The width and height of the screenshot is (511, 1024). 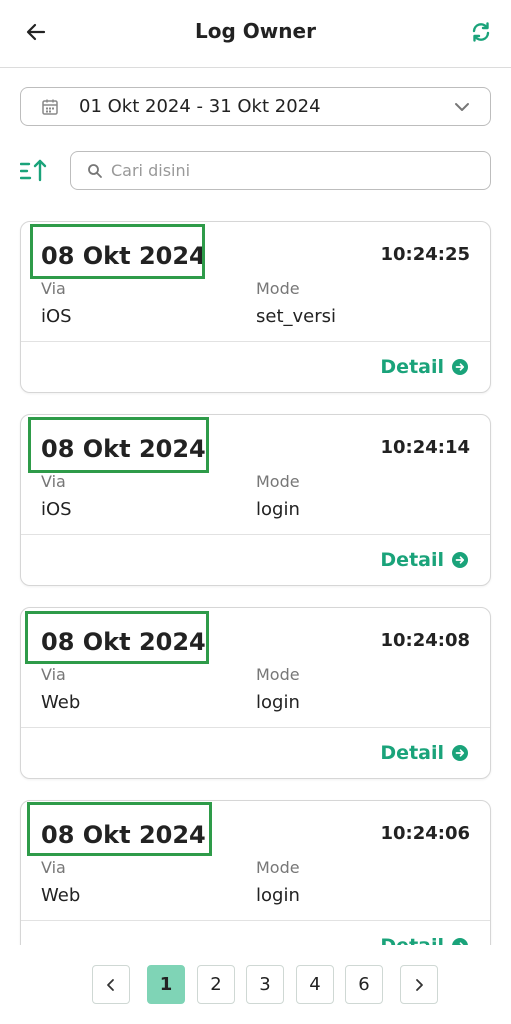 What do you see at coordinates (425, 640) in the screenshot?
I see `log-time: 10:24:08` at bounding box center [425, 640].